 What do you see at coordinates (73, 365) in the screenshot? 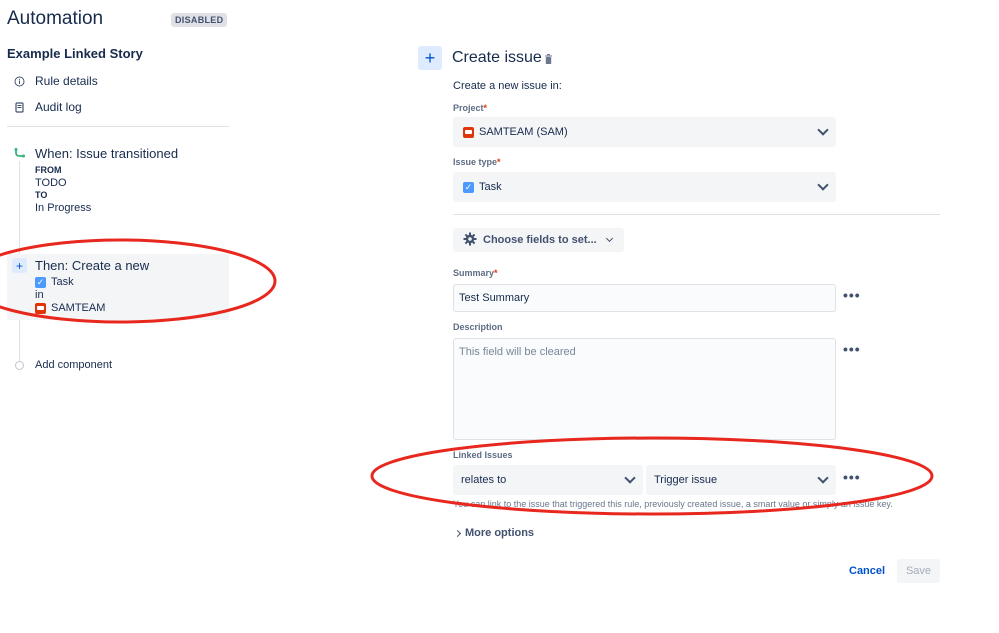
I see `add-component-link: Add component` at bounding box center [73, 365].